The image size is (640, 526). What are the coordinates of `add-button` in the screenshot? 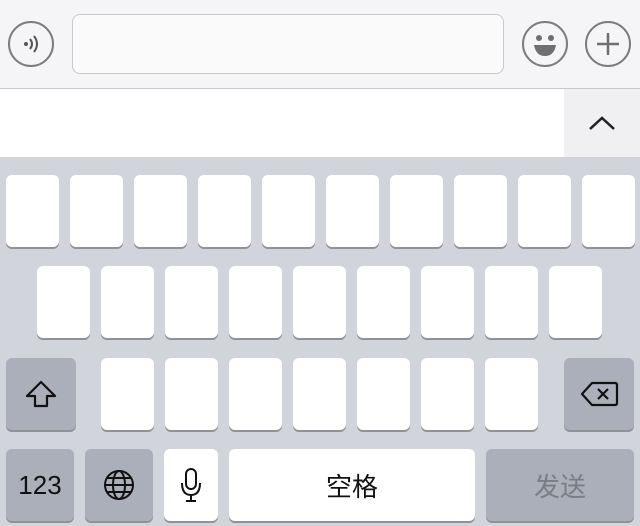 It's located at (608, 44).